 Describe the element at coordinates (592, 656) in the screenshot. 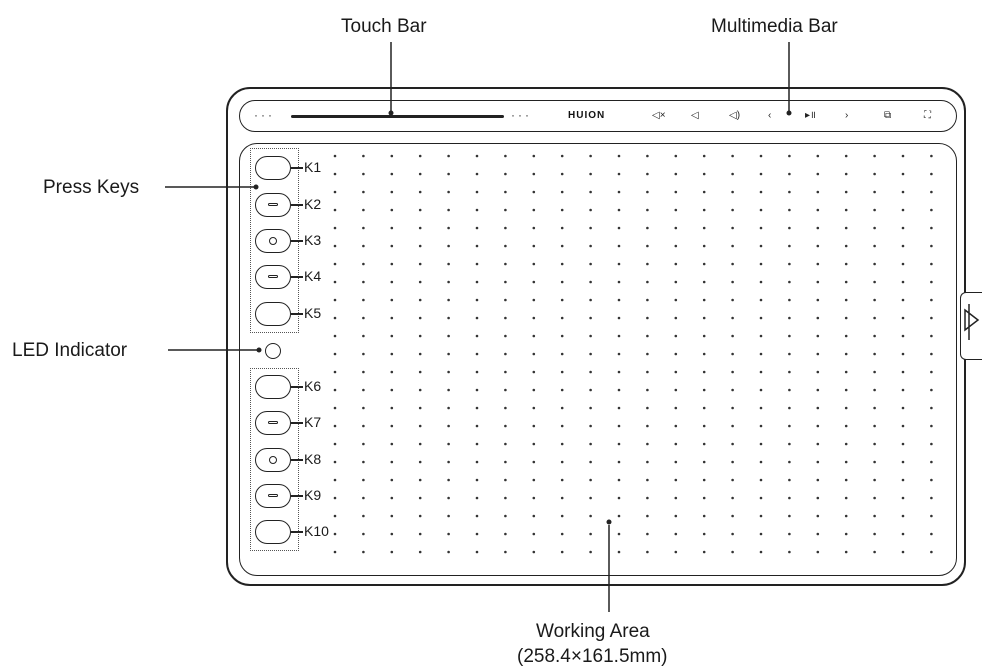

I see `working-area-size-label: (258.4×161.5mm)` at that location.